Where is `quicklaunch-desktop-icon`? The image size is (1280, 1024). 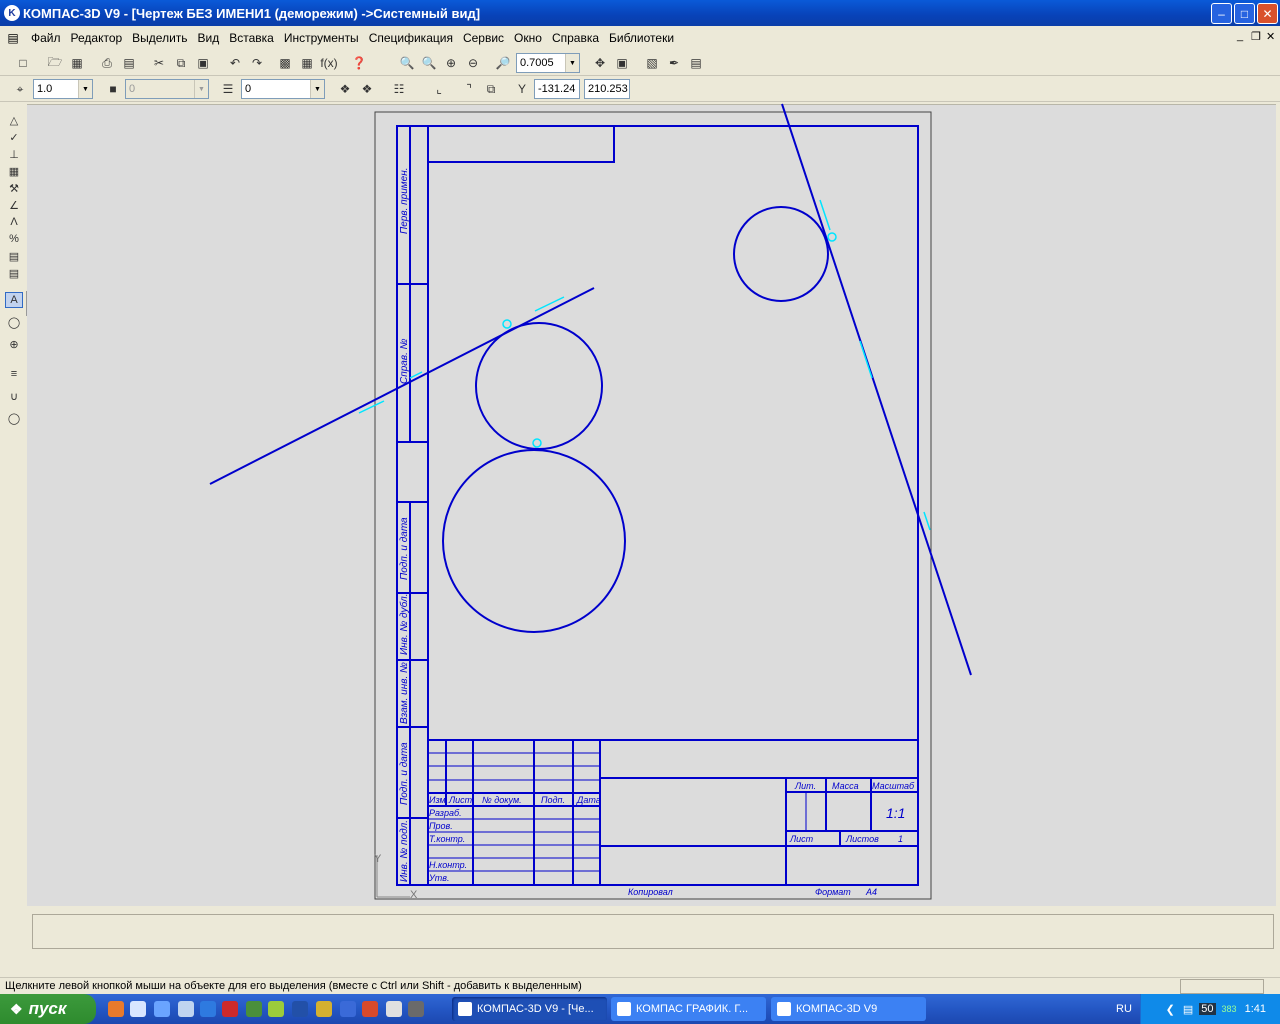
quicklaunch-desktop-icon is located at coordinates (138, 1009).